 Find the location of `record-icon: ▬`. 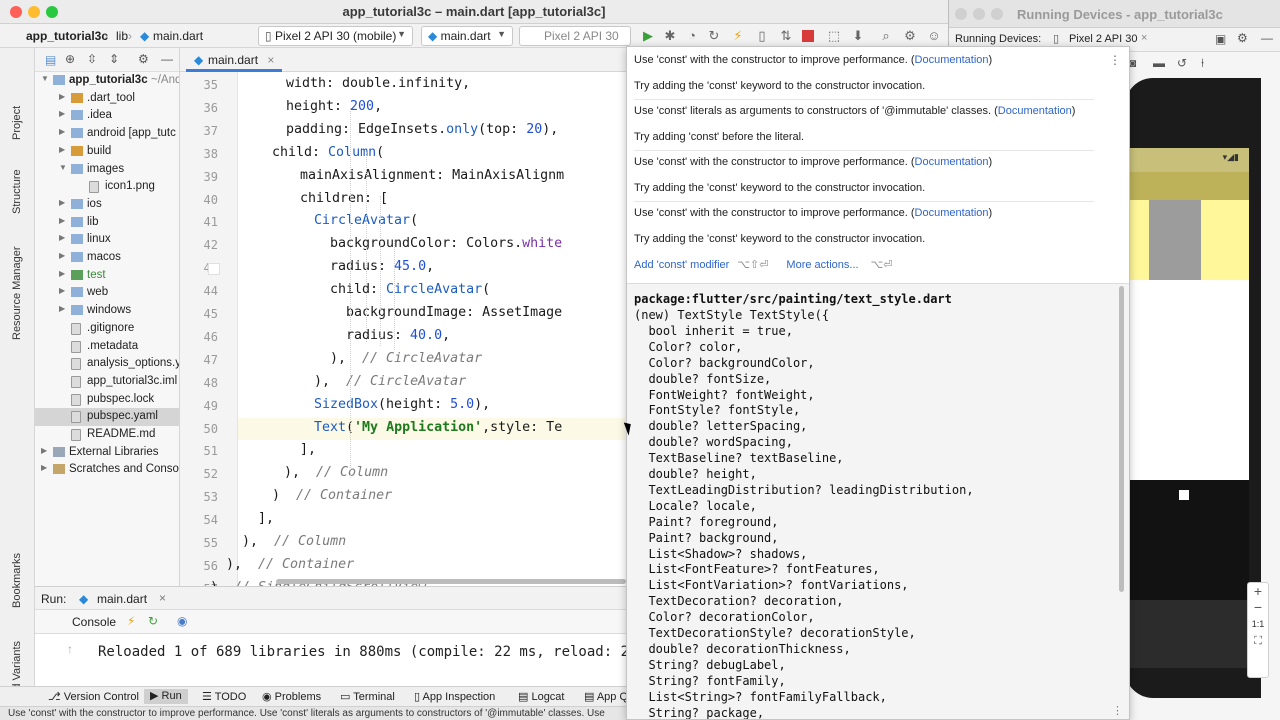

record-icon: ▬ is located at coordinates (1159, 63).